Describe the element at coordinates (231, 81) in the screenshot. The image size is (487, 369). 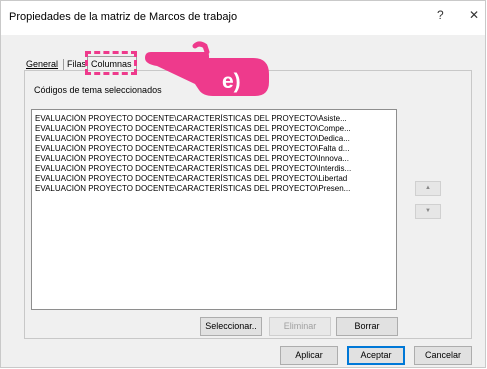
I see `callout-label: e)` at that location.